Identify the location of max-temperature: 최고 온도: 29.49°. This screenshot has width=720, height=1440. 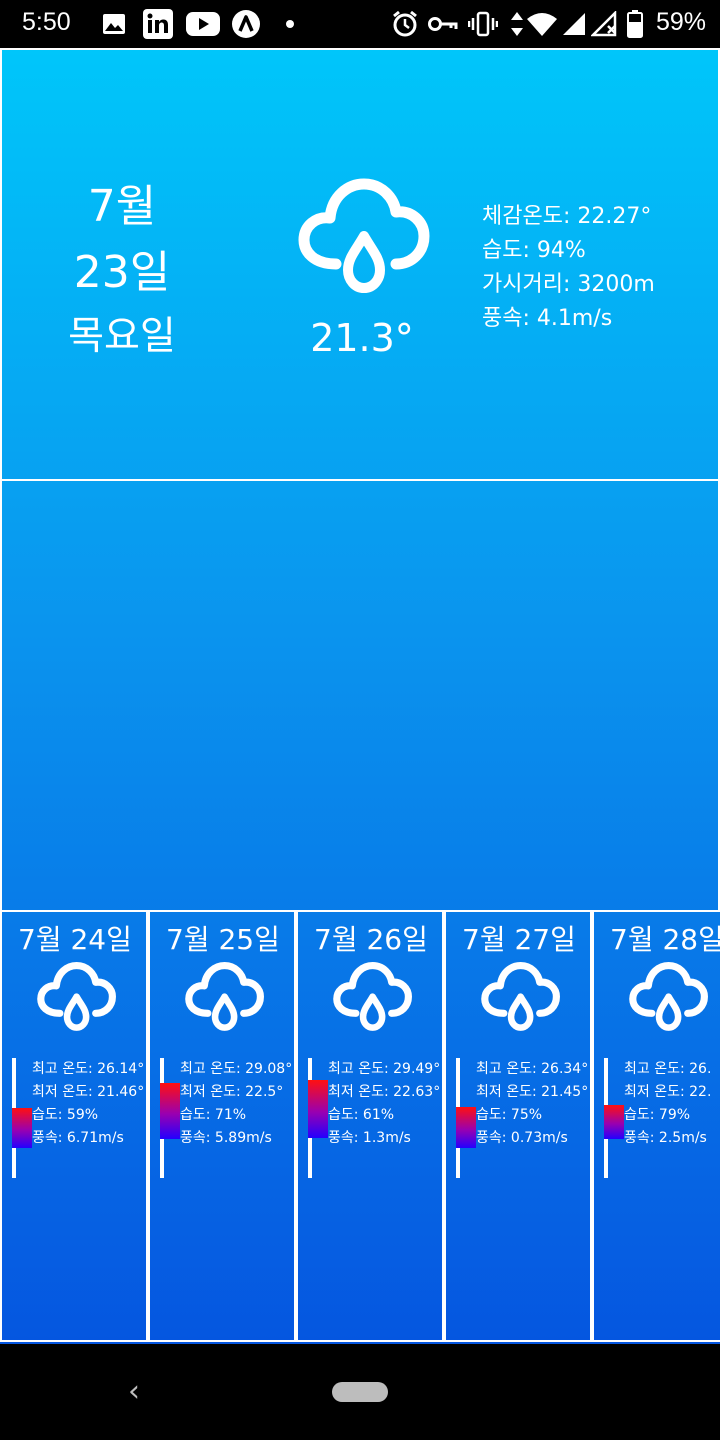
(384, 1069).